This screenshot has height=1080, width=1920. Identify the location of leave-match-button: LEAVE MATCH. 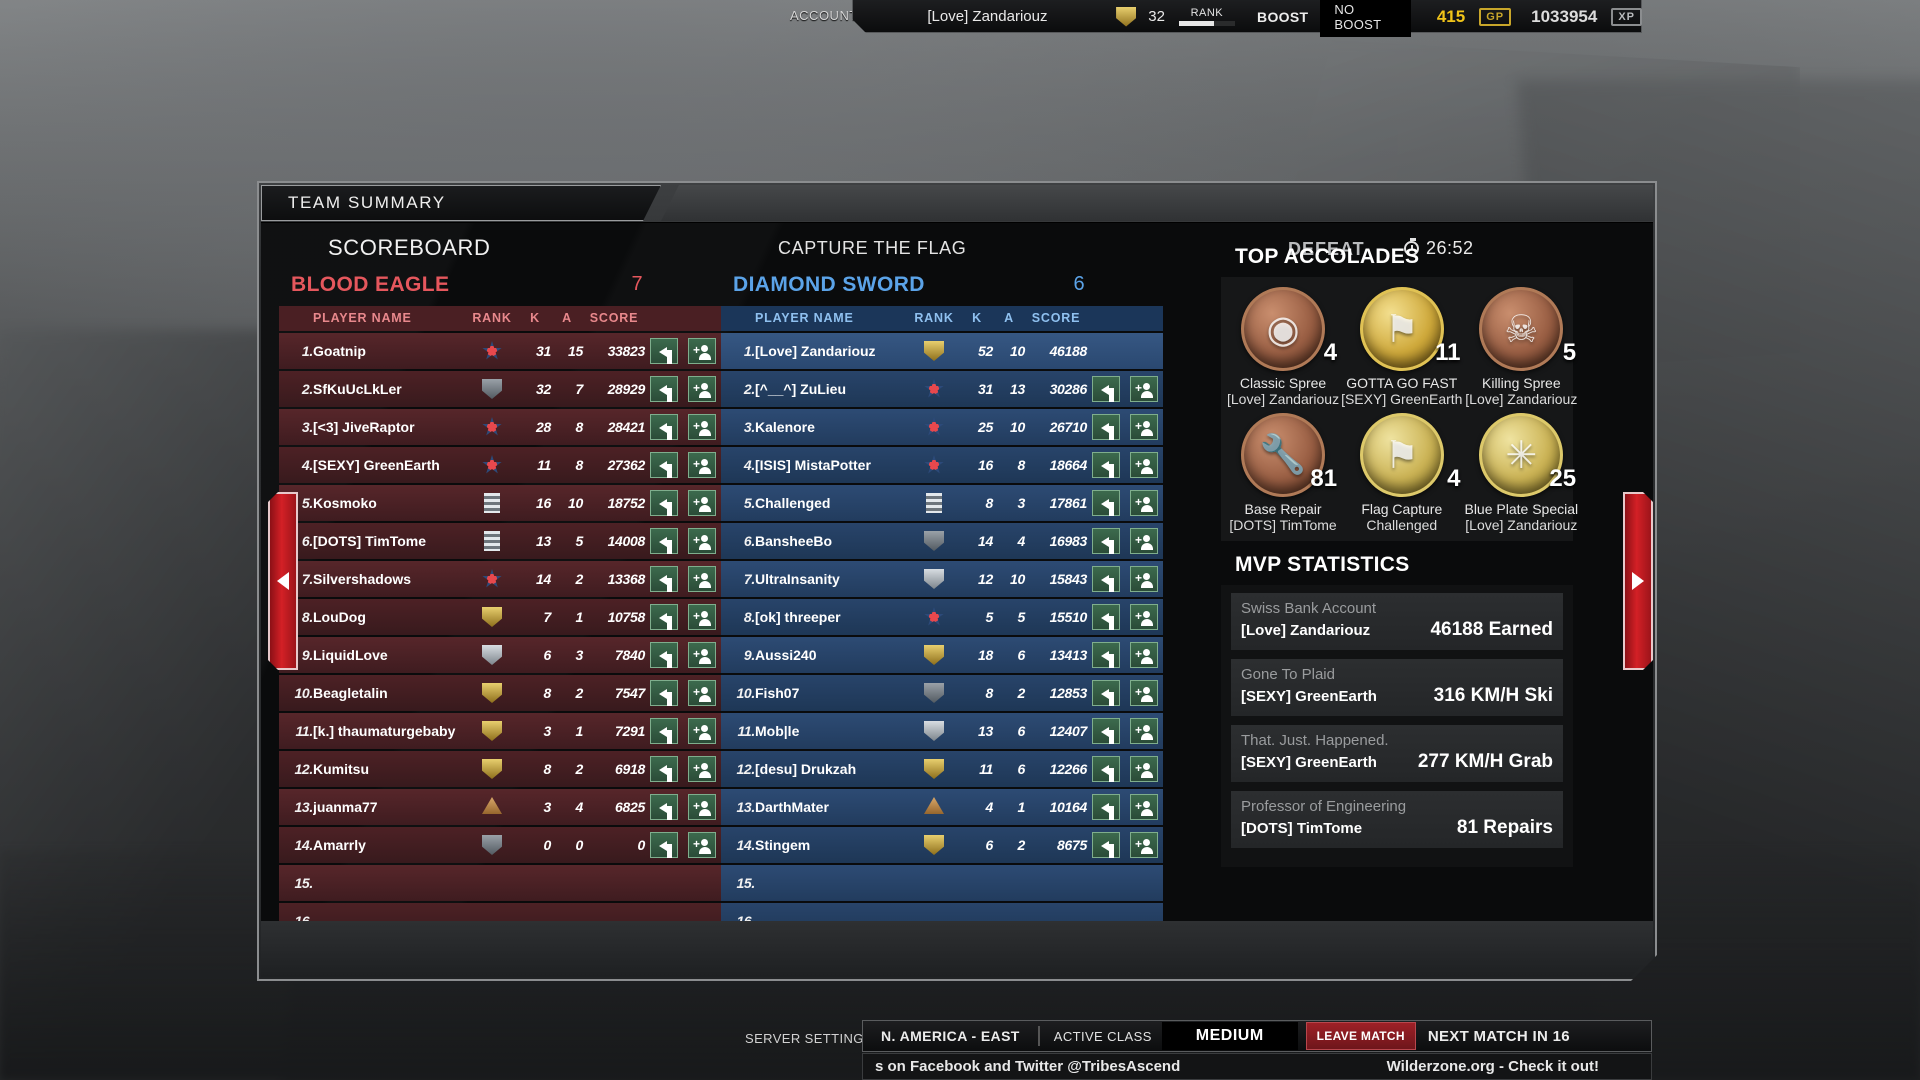
(1360, 1036).